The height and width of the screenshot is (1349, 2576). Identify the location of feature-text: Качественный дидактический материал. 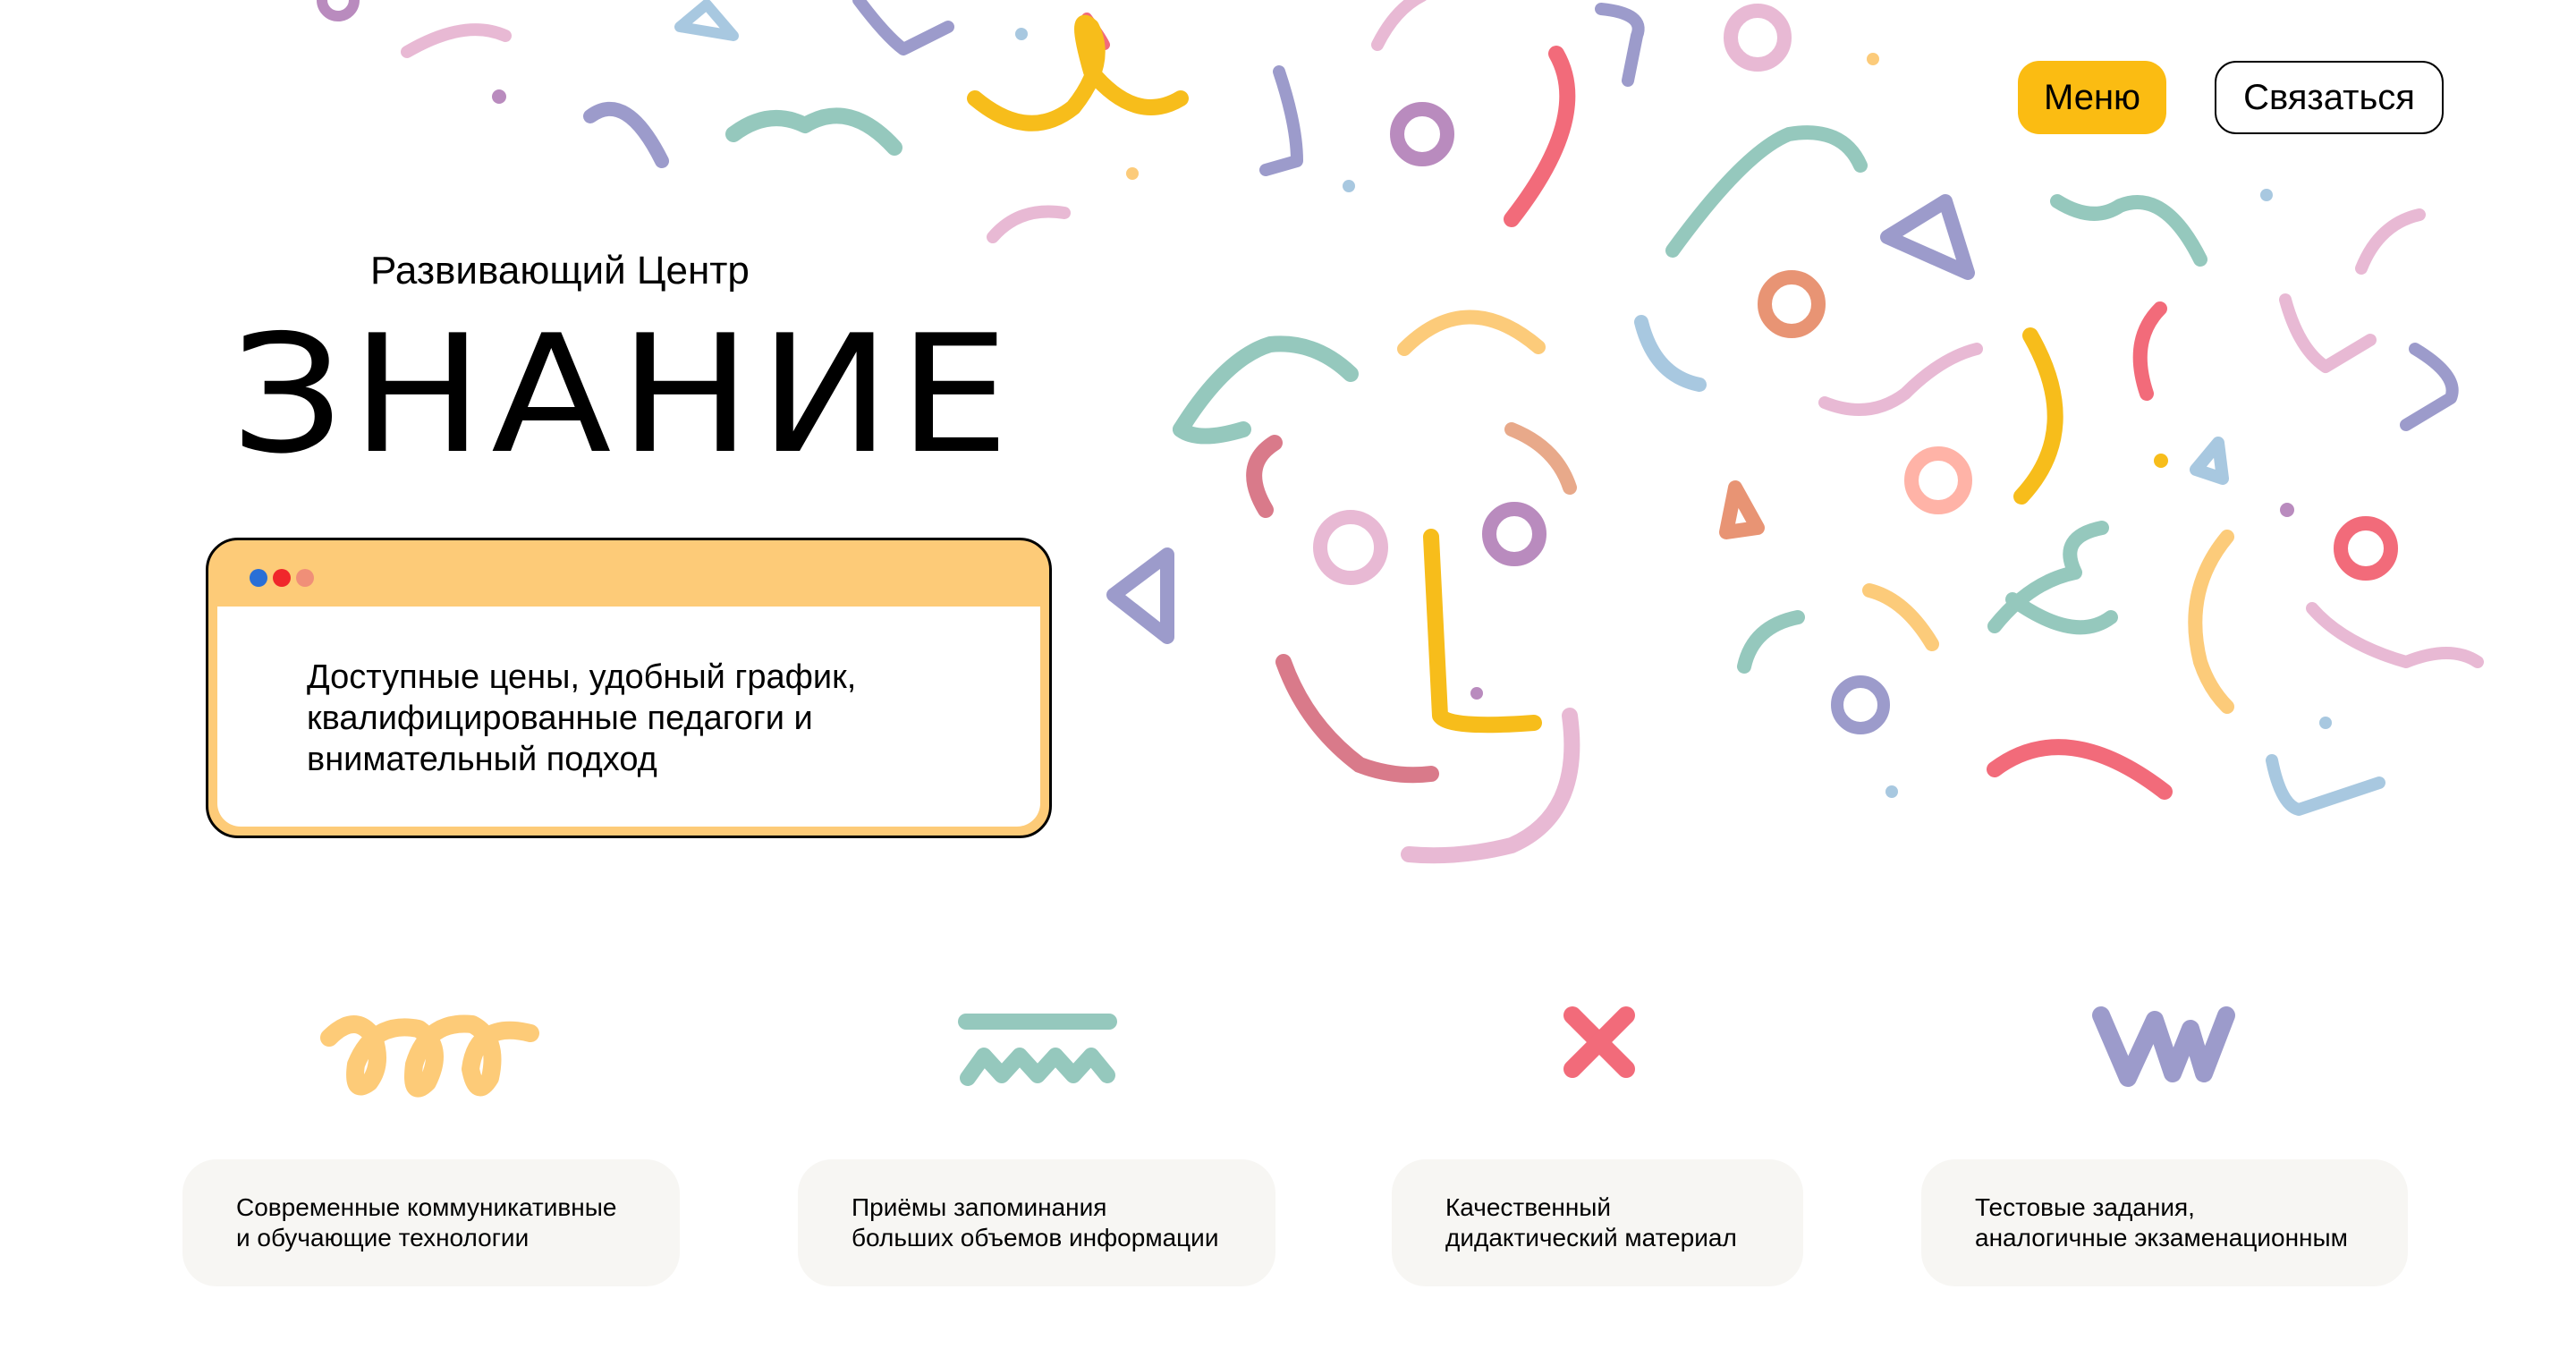
(1591, 1222).